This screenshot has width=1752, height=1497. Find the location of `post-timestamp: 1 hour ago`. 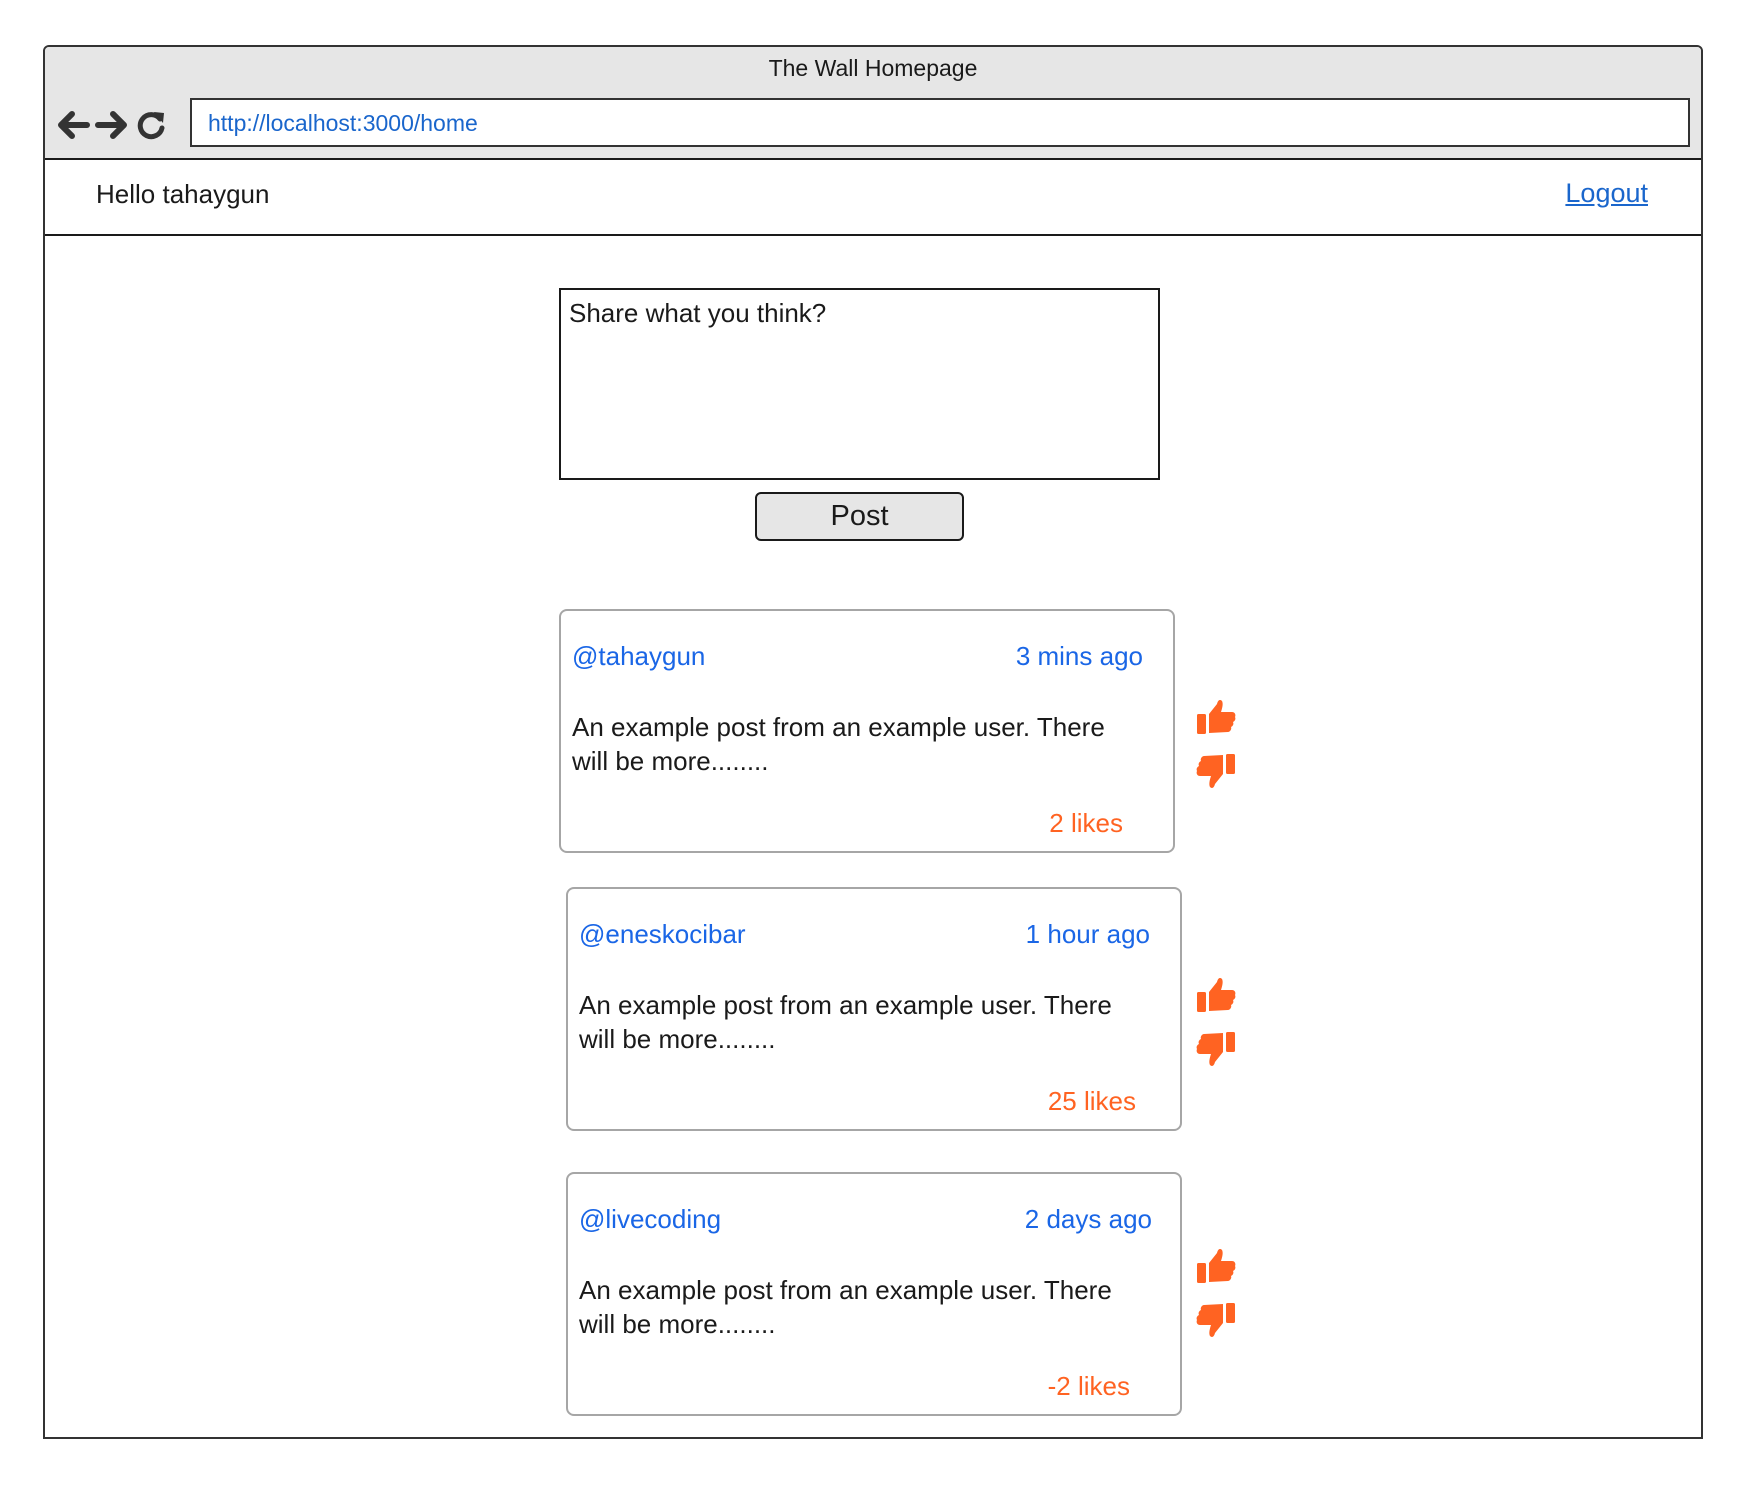

post-timestamp: 1 hour ago is located at coordinates (1087, 934).